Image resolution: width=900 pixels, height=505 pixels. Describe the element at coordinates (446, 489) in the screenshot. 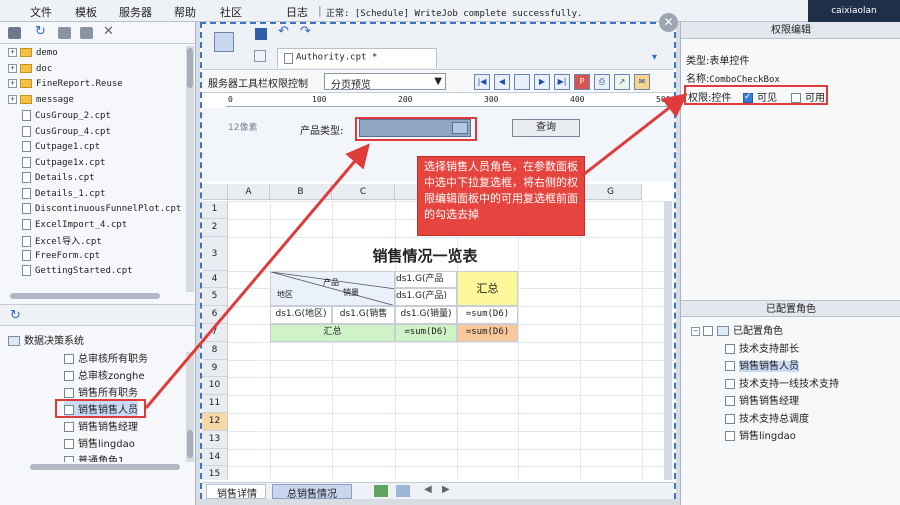

I see `scroll-right-icon: ▶` at that location.